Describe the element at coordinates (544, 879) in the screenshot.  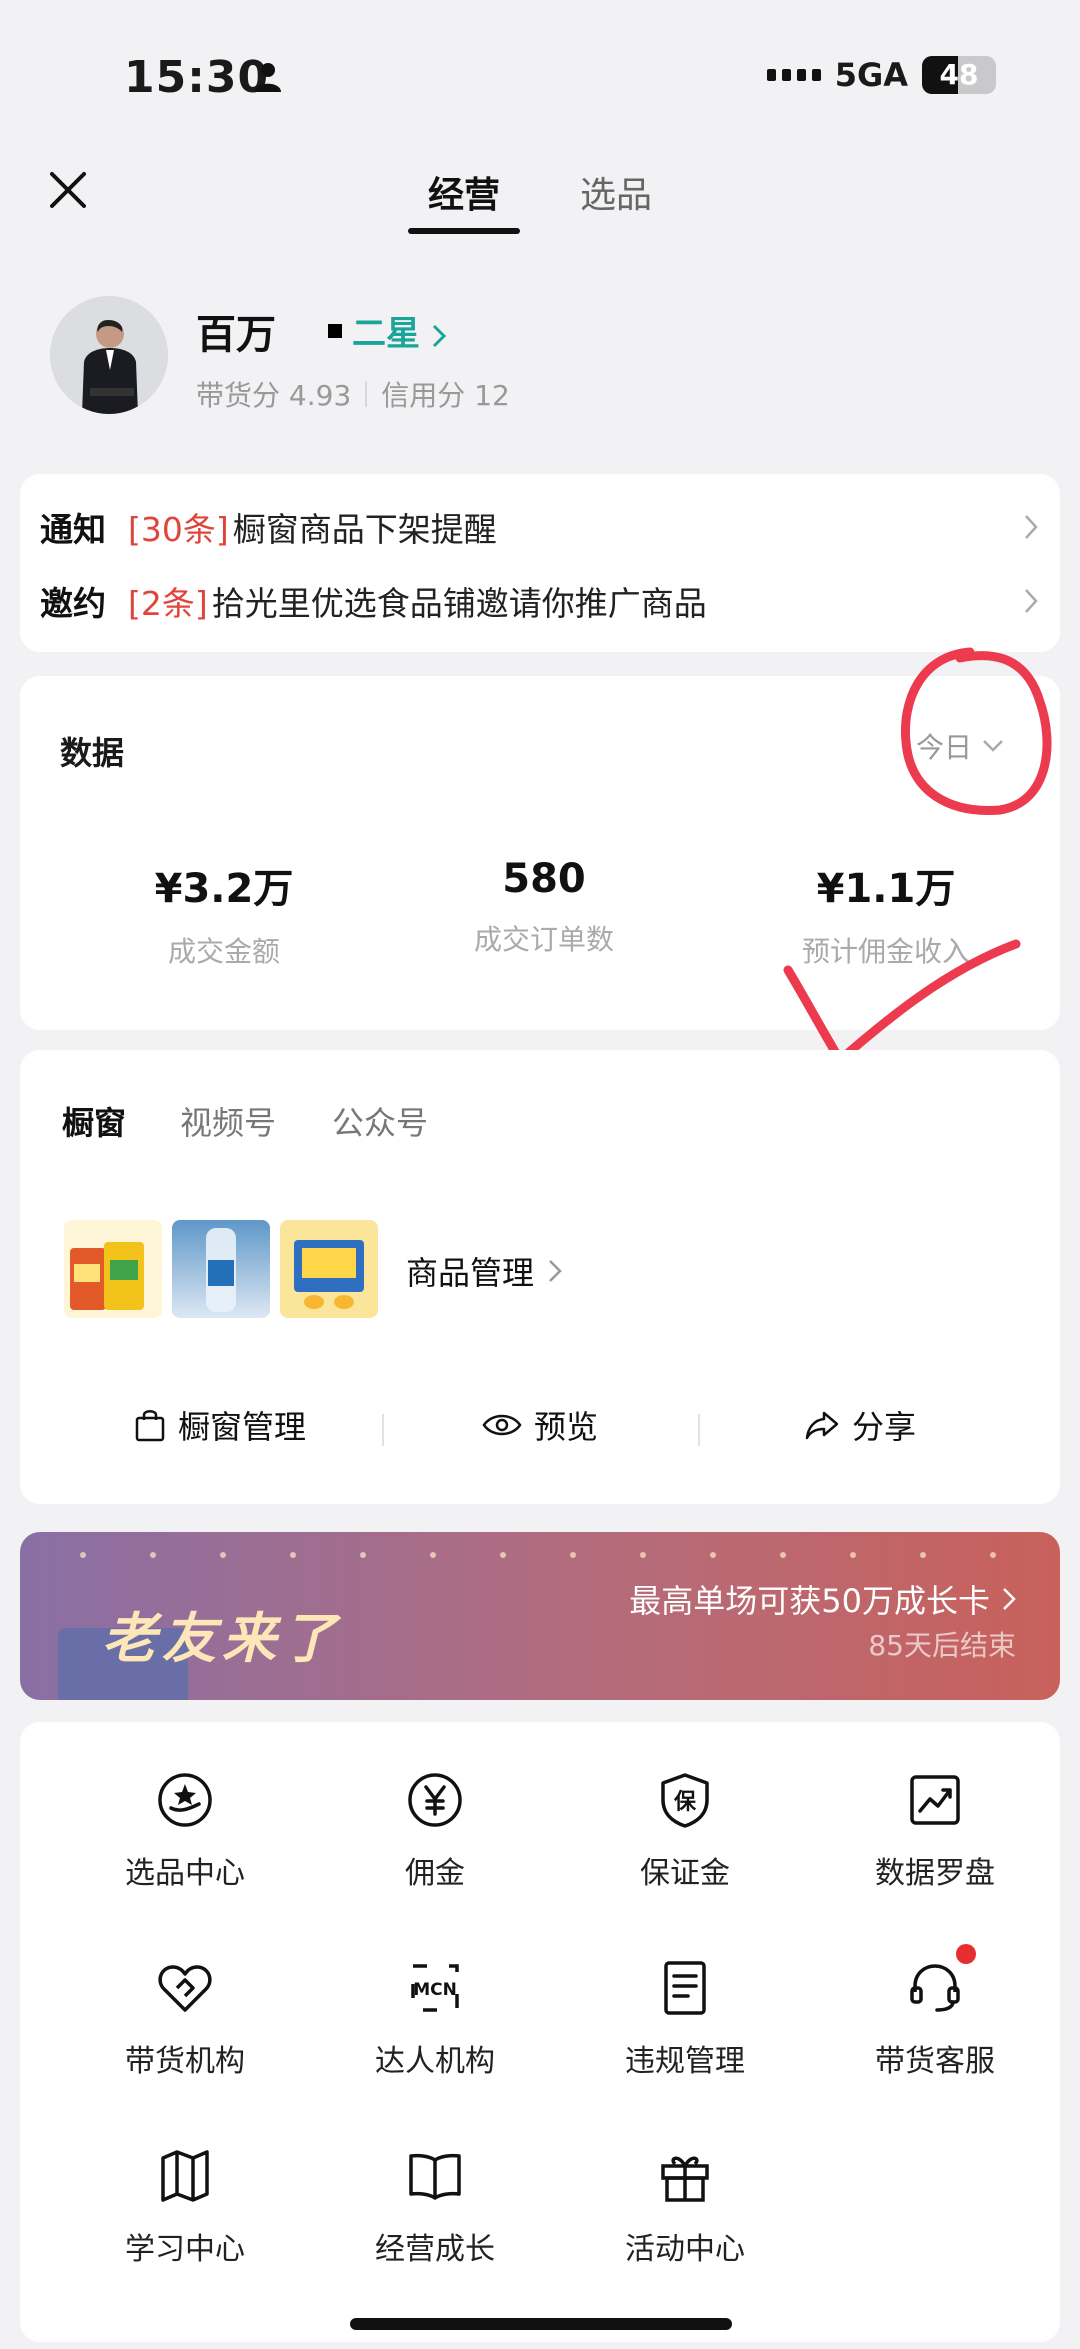
I see `stat-value: 580` at that location.